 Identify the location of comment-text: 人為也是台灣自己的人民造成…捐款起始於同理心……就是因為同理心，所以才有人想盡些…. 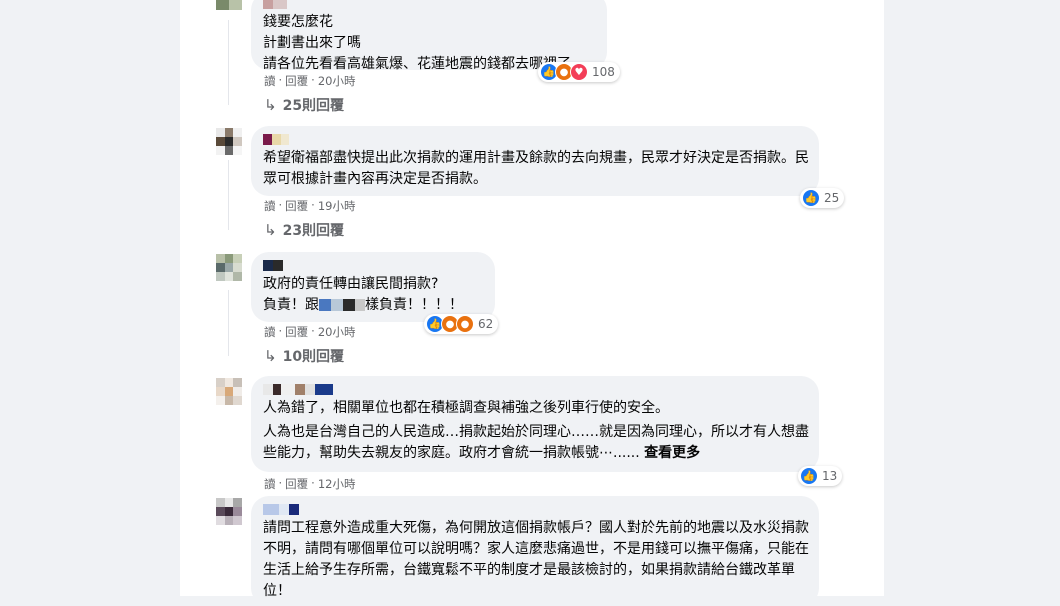
(537, 443).